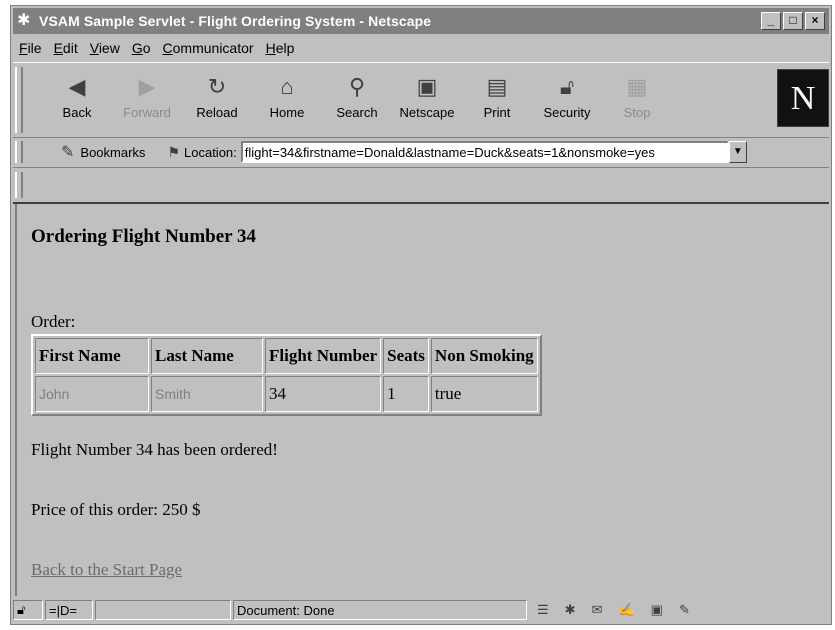 The height and width of the screenshot is (630, 835). I want to click on window-controls: _ □ ×, so click(793, 21).